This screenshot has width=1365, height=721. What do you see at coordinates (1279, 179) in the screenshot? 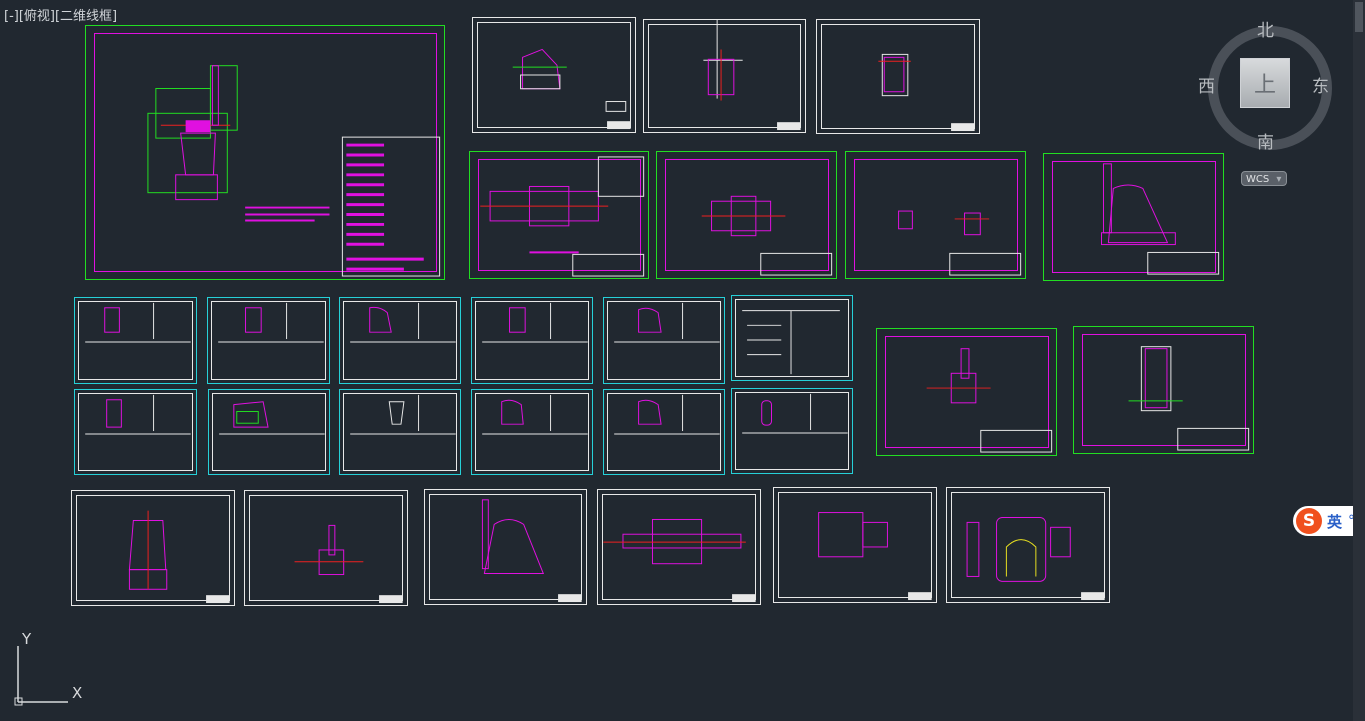
I see `chevron-down-icon: ▾` at bounding box center [1279, 179].